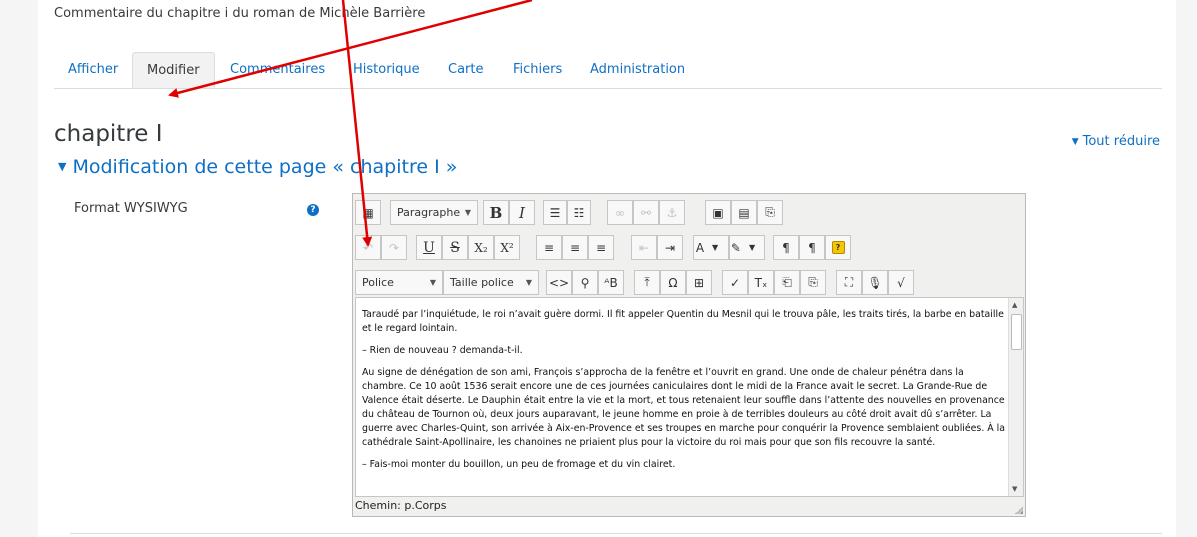 The height and width of the screenshot is (537, 1197). I want to click on scroll-thumb, so click(1016, 332).